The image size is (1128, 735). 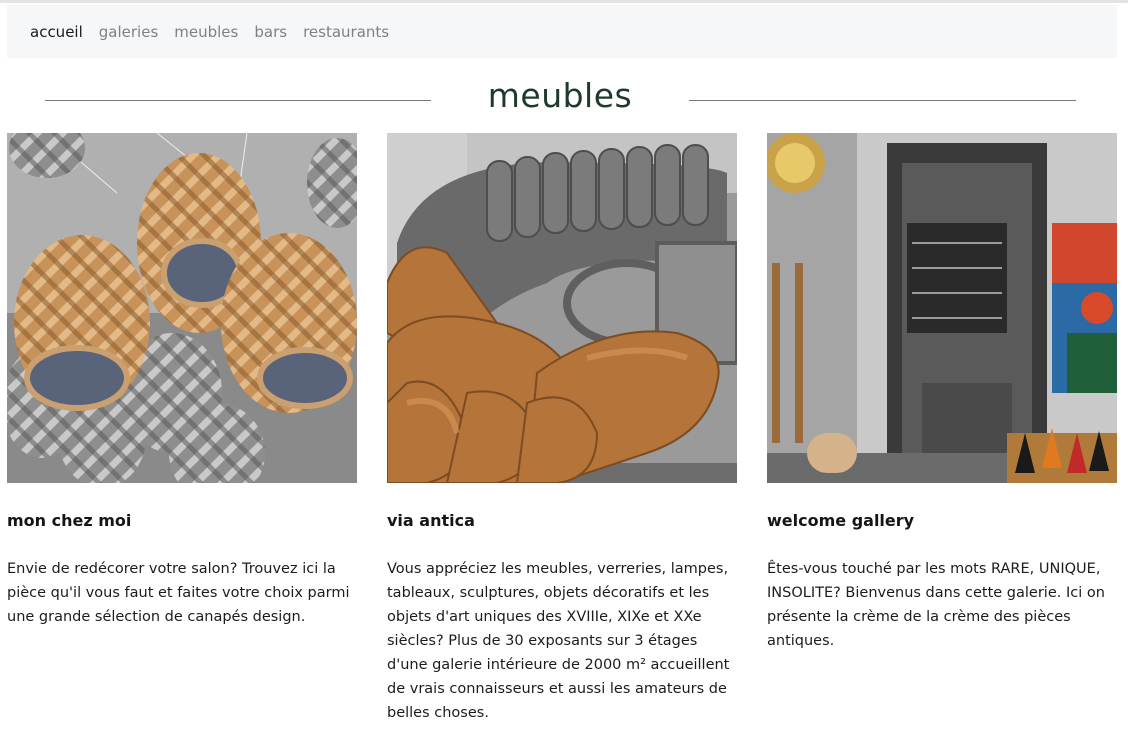 What do you see at coordinates (206, 32) in the screenshot?
I see `nav-item-meubles: meubles` at bounding box center [206, 32].